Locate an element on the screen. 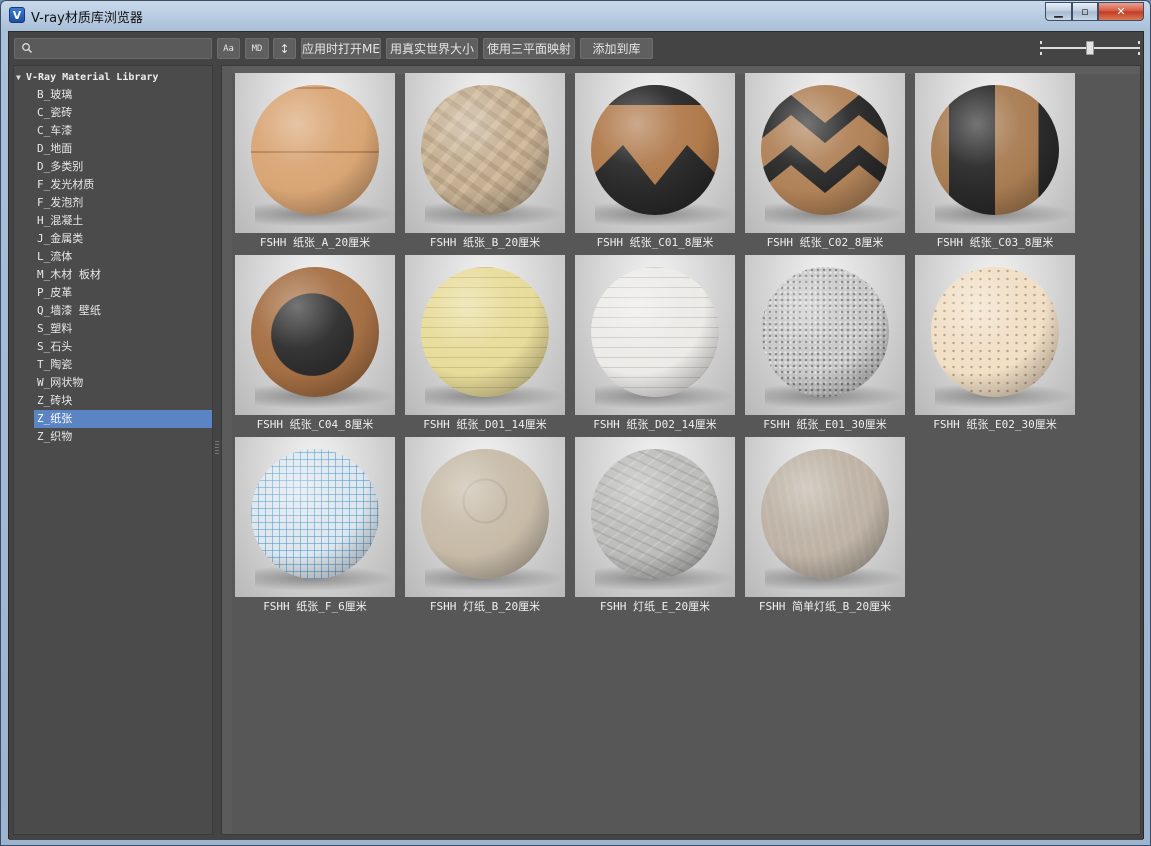 The image size is (1151, 846). sort-icon: ↕ is located at coordinates (284, 48).